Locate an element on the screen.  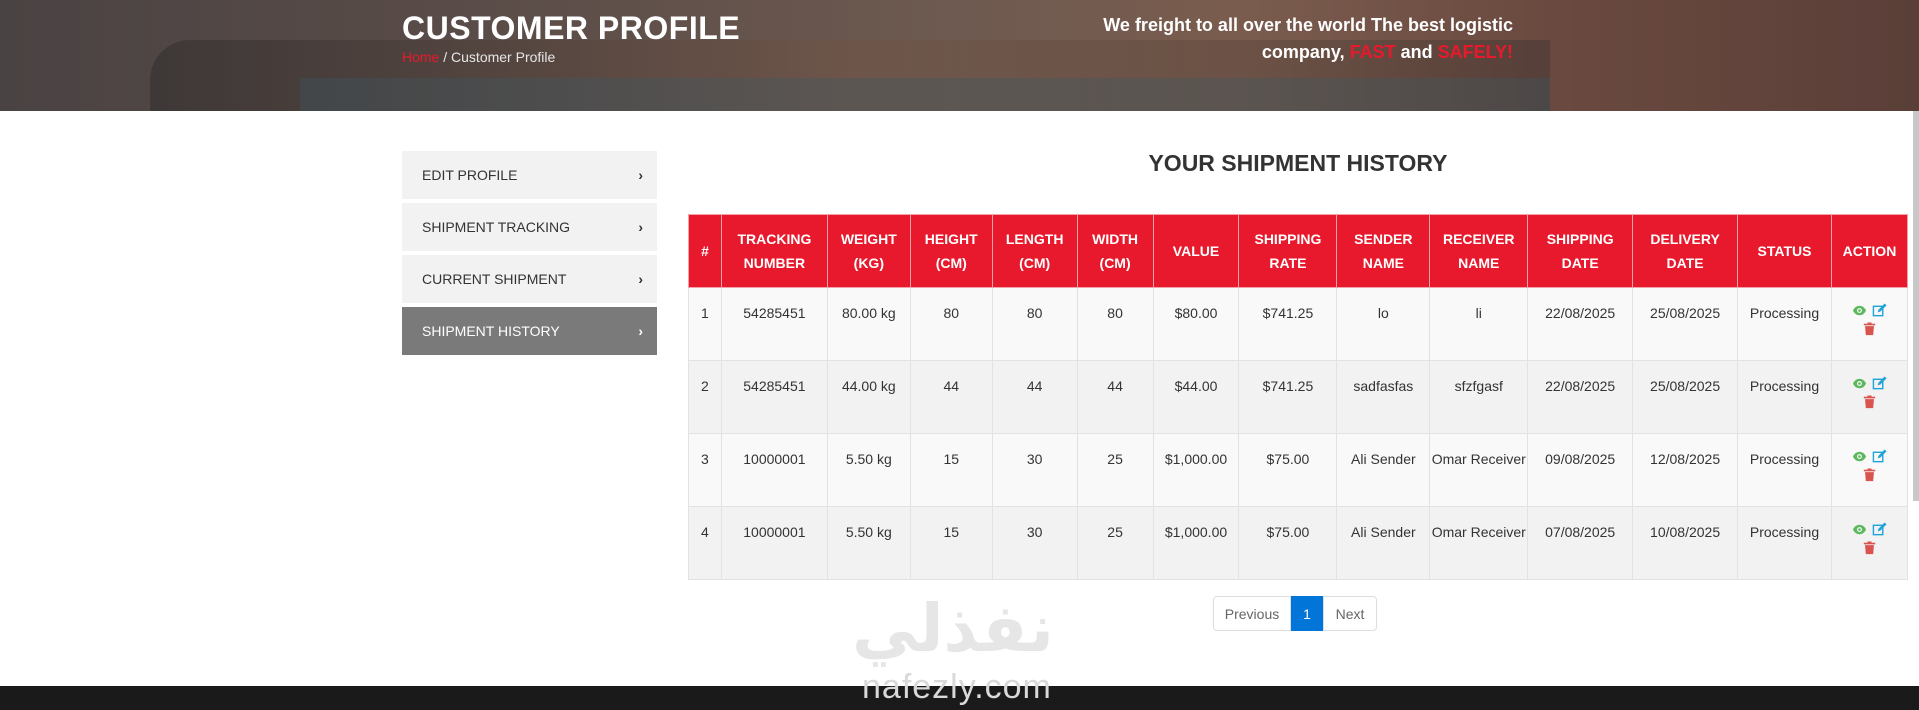
sidebar-item-shipment-tracking: SHIPMENT TRACKING › is located at coordinates (529, 227).